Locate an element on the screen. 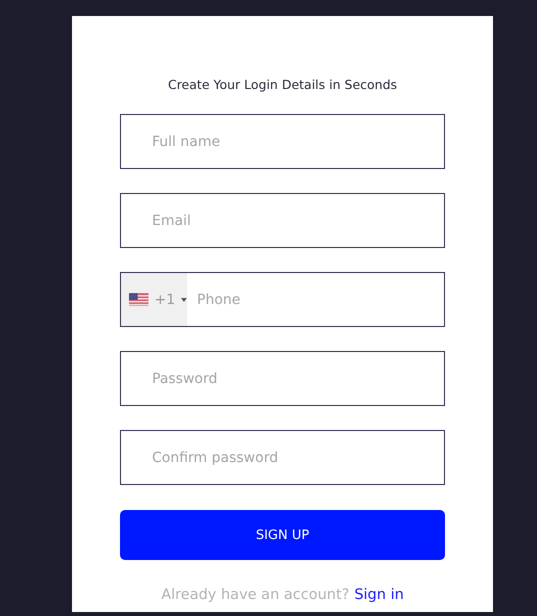  sign-up-button: SIGN UP is located at coordinates (282, 535).